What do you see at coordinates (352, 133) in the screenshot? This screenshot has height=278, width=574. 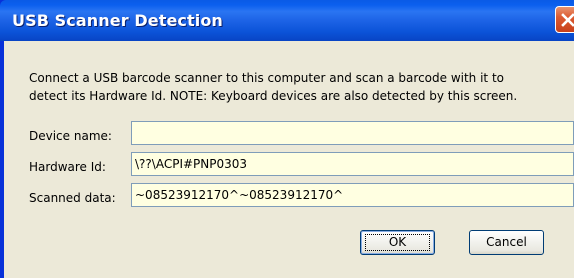 I see `device-name-field` at bounding box center [352, 133].